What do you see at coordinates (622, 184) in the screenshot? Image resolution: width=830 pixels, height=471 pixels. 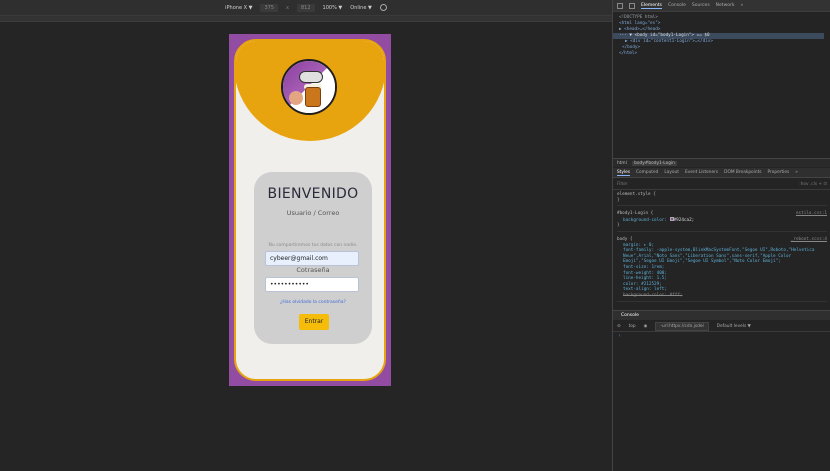 I see `filter-input: Filter` at bounding box center [622, 184].